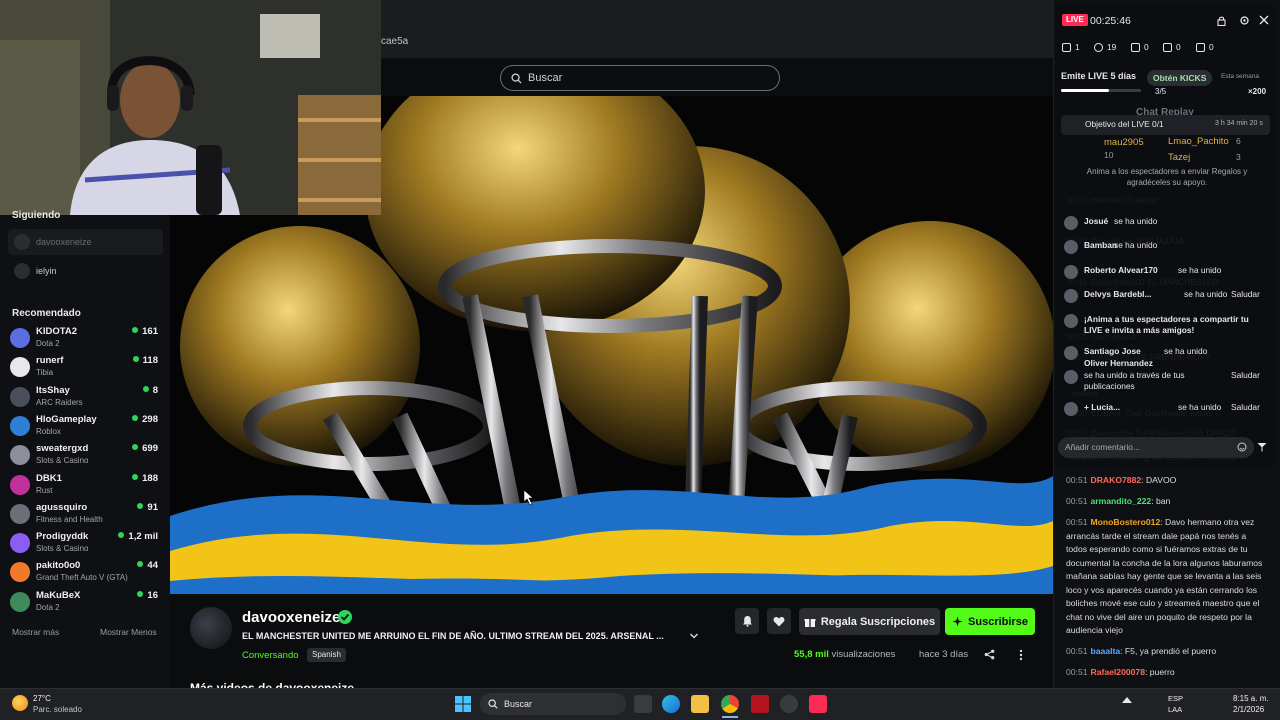 Image resolution: width=1280 pixels, height=720 pixels. I want to click on weather-temp: 27°C, so click(42, 698).